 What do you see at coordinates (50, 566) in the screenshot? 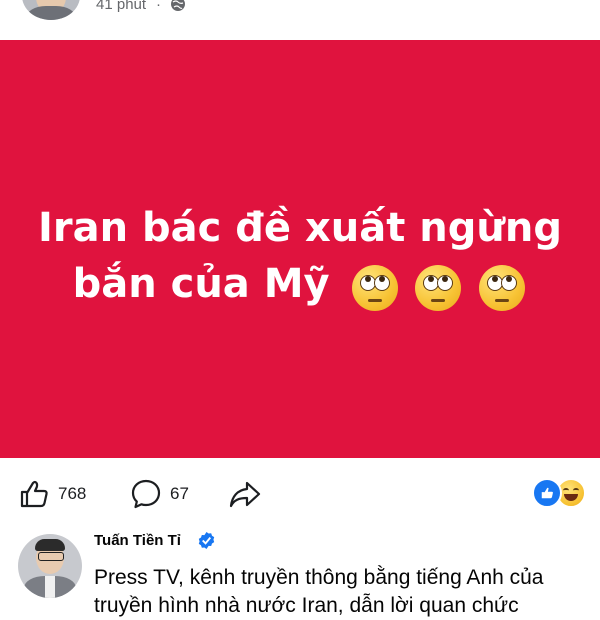
I see `commenter-avatar` at bounding box center [50, 566].